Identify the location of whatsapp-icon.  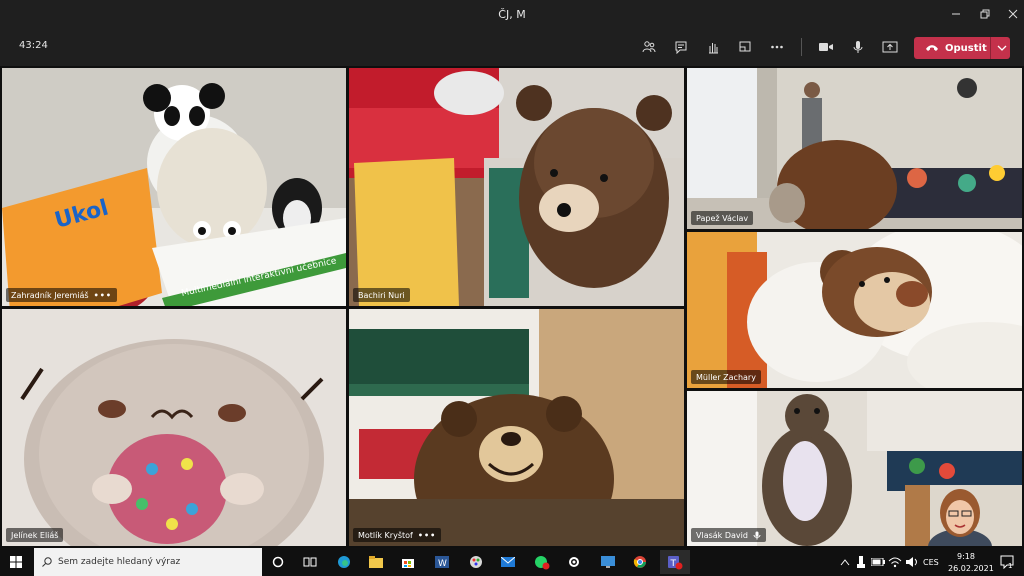
(542, 563).